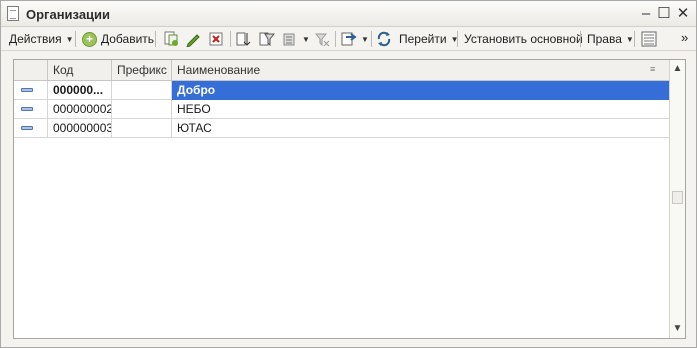 This screenshot has width=697, height=348. What do you see at coordinates (80, 128) in the screenshot?
I see `code-cell: 000000003` at bounding box center [80, 128].